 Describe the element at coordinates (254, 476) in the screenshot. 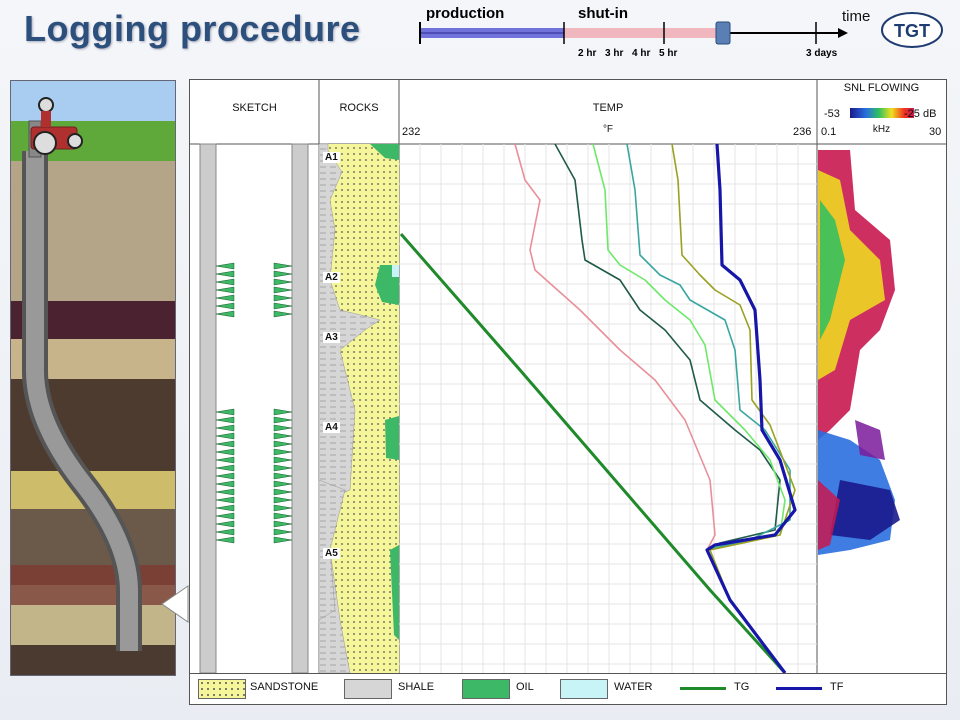

I see `perforations-a4` at that location.